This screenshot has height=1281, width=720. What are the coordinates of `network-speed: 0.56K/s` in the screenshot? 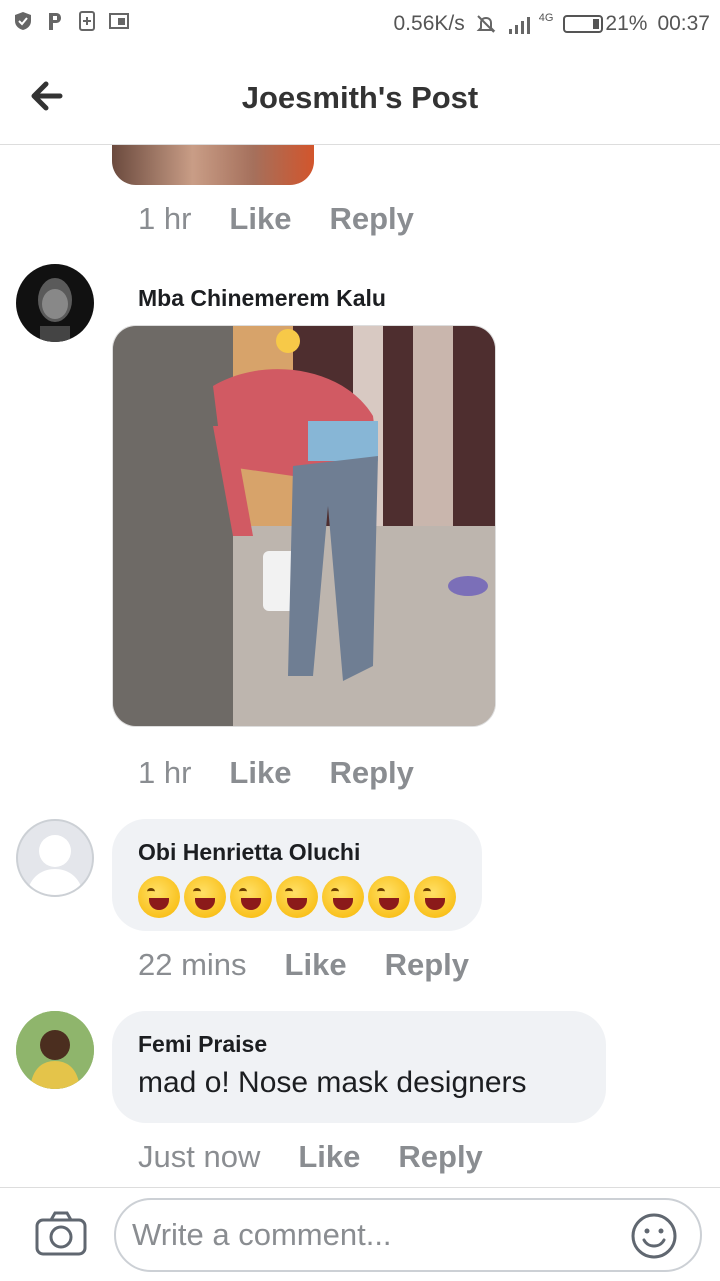 It's located at (429, 23).